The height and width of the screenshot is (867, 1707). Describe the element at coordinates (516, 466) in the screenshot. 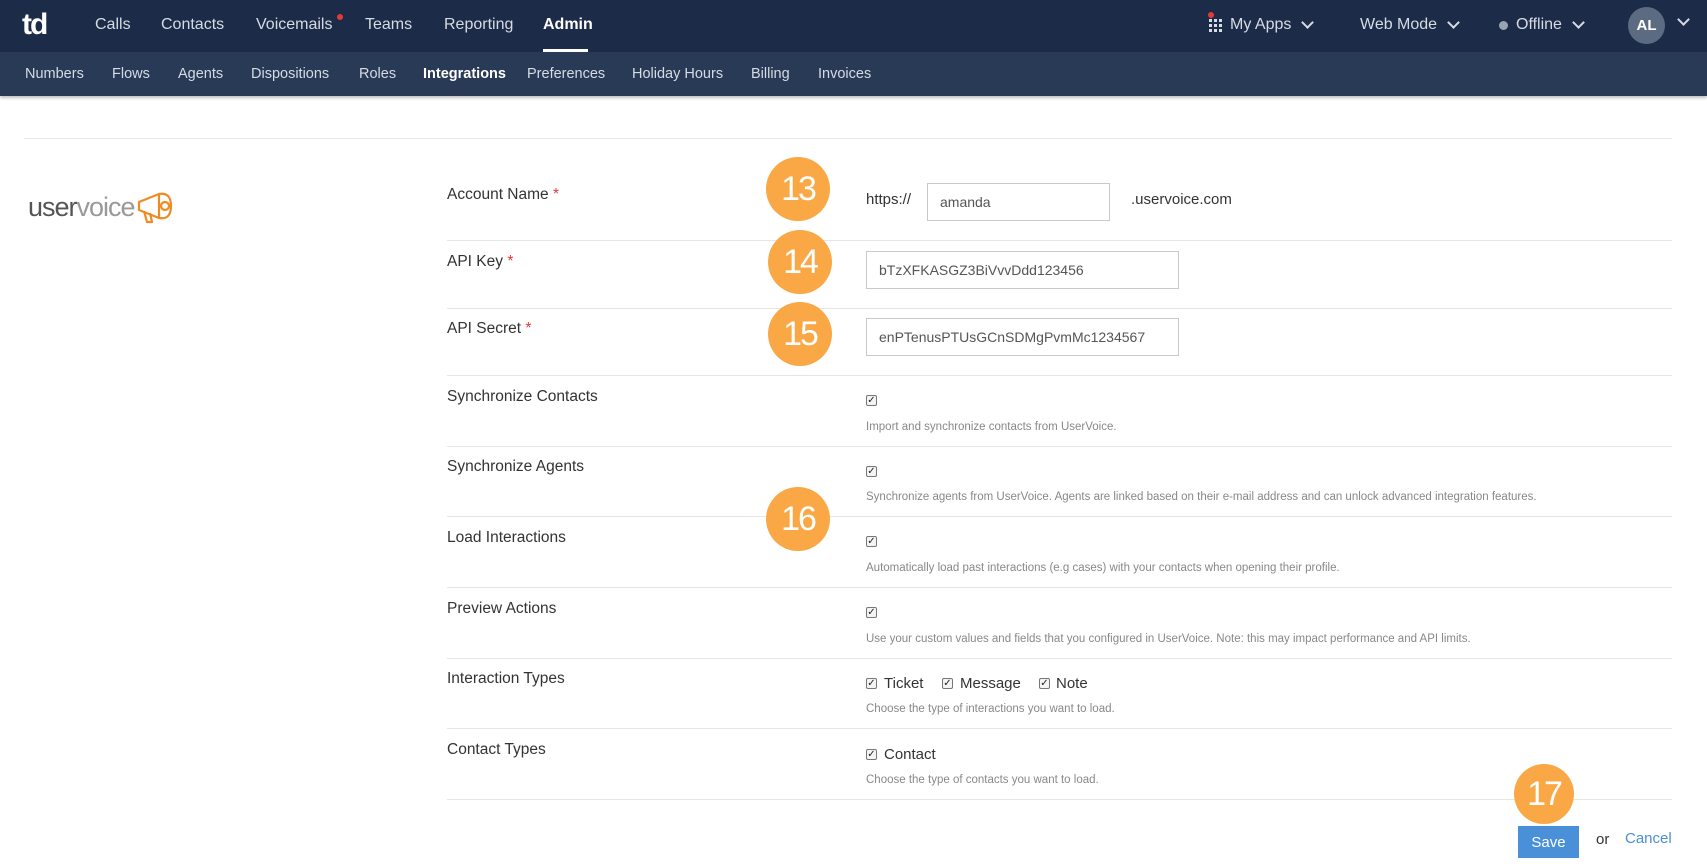

I see `sync-agents-label: Synchronize Agents` at that location.